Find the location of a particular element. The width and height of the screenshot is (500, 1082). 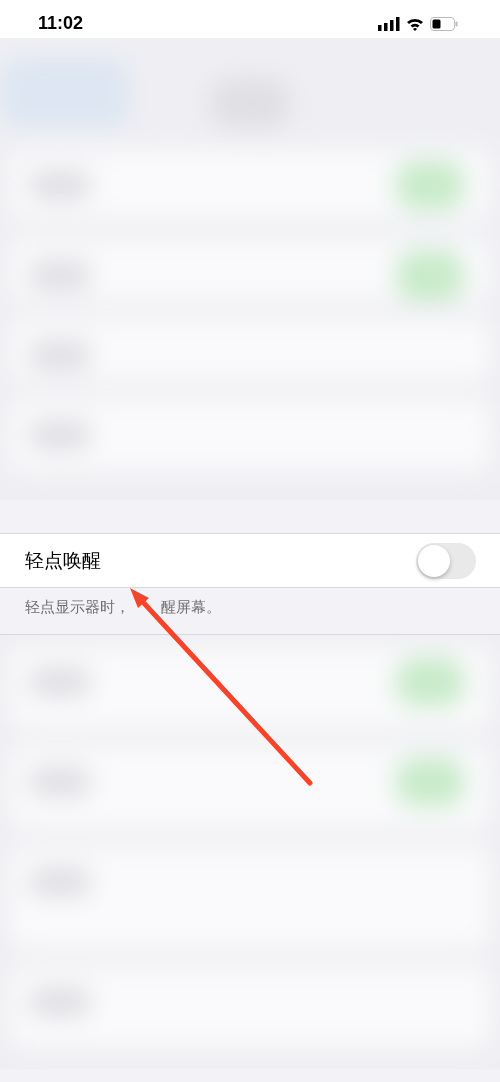

wifi-icon is located at coordinates (415, 24).